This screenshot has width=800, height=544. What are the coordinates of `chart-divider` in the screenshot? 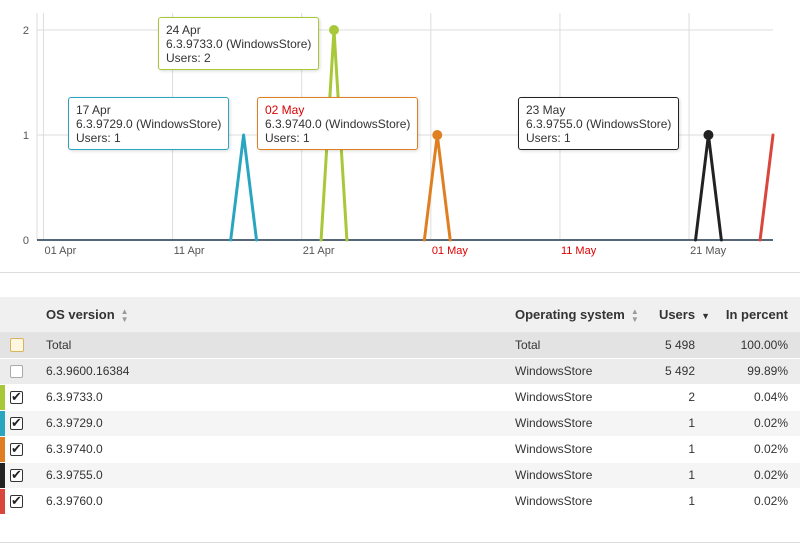 It's located at (400, 272).